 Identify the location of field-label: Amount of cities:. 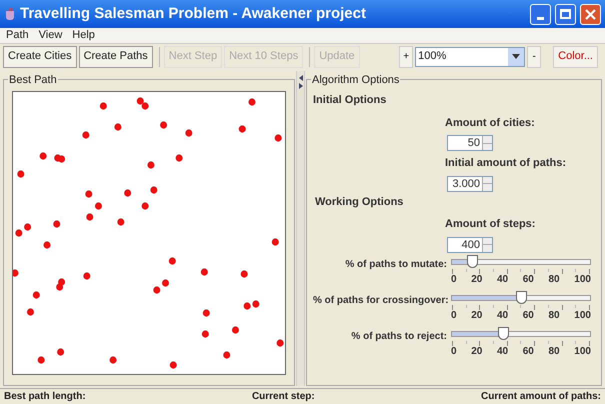
(490, 123).